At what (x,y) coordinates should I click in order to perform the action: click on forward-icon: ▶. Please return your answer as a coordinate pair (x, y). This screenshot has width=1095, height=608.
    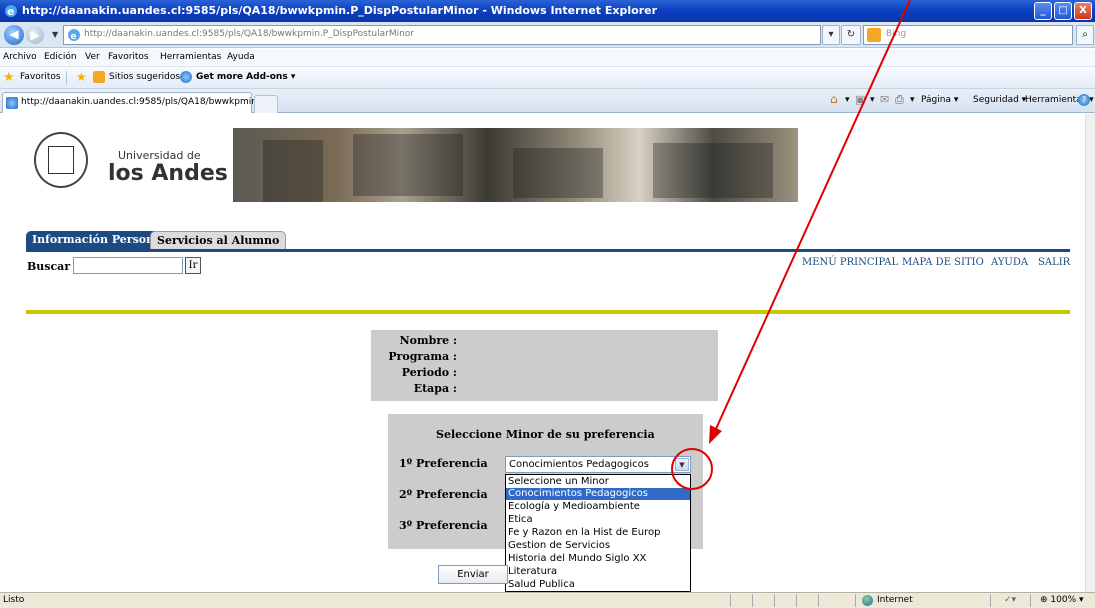
    Looking at the image, I should click on (35, 35).